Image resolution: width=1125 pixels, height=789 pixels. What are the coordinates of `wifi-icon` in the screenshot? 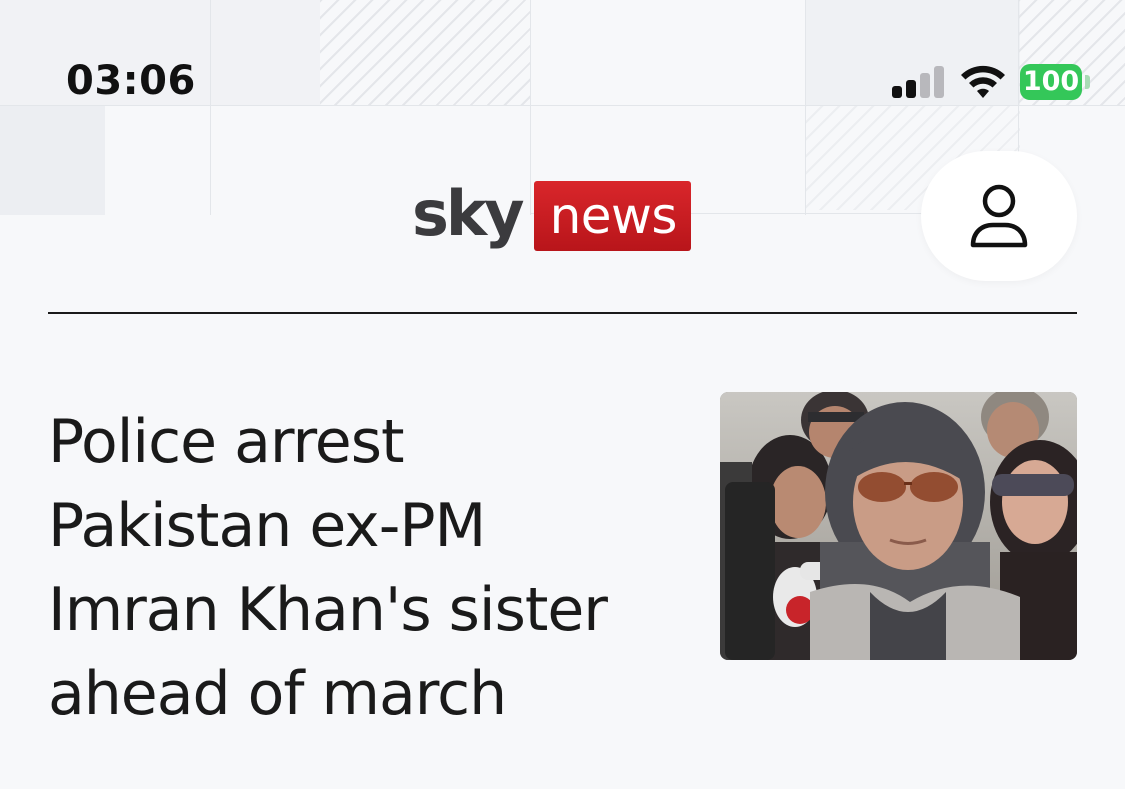 It's located at (983, 81).